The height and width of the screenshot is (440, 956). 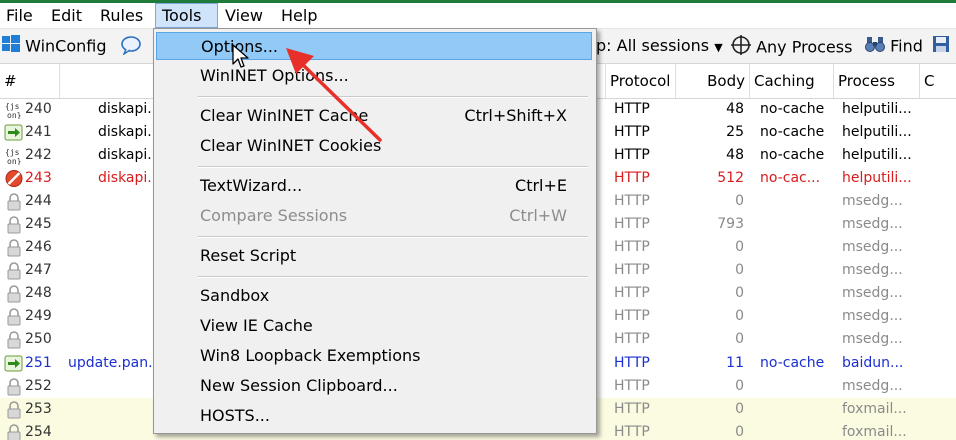 What do you see at coordinates (274, 215) in the screenshot?
I see `menu-item-label: Compare Sessions` at bounding box center [274, 215].